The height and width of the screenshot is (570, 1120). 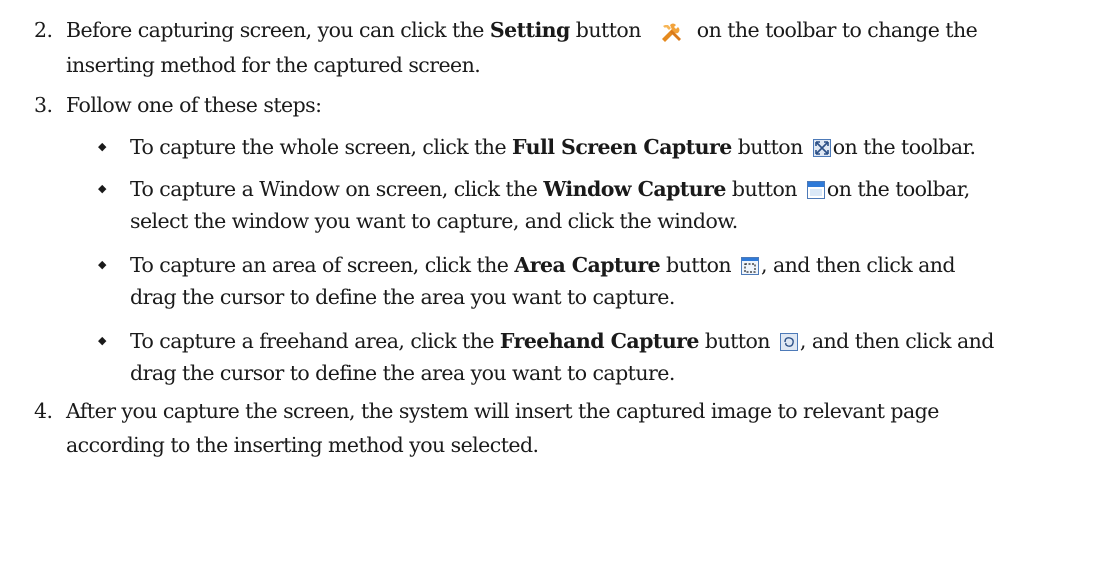 I want to click on freehand-capture-icon, so click(x=788, y=342).